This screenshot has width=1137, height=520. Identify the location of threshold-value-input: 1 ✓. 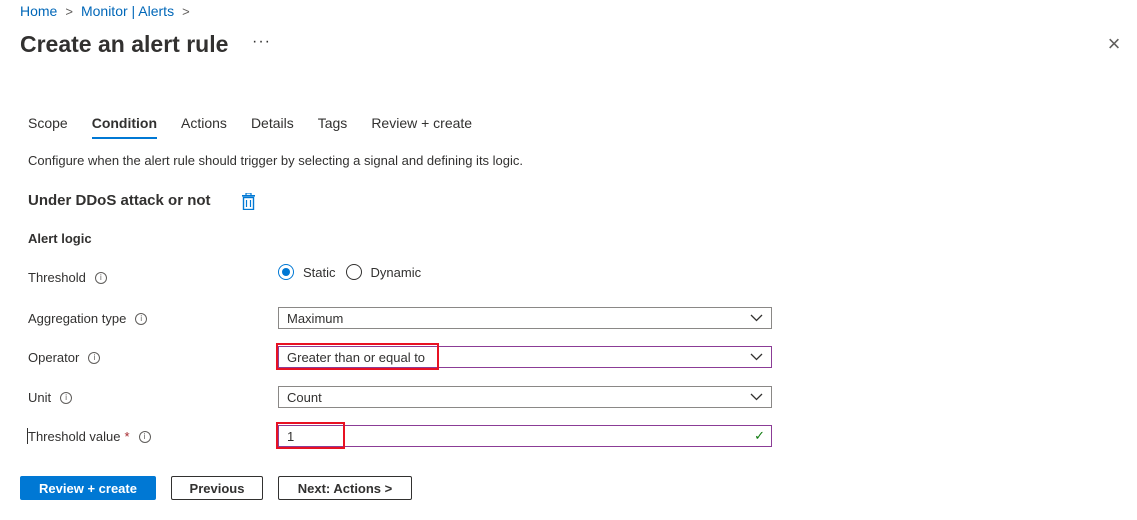
(525, 436).